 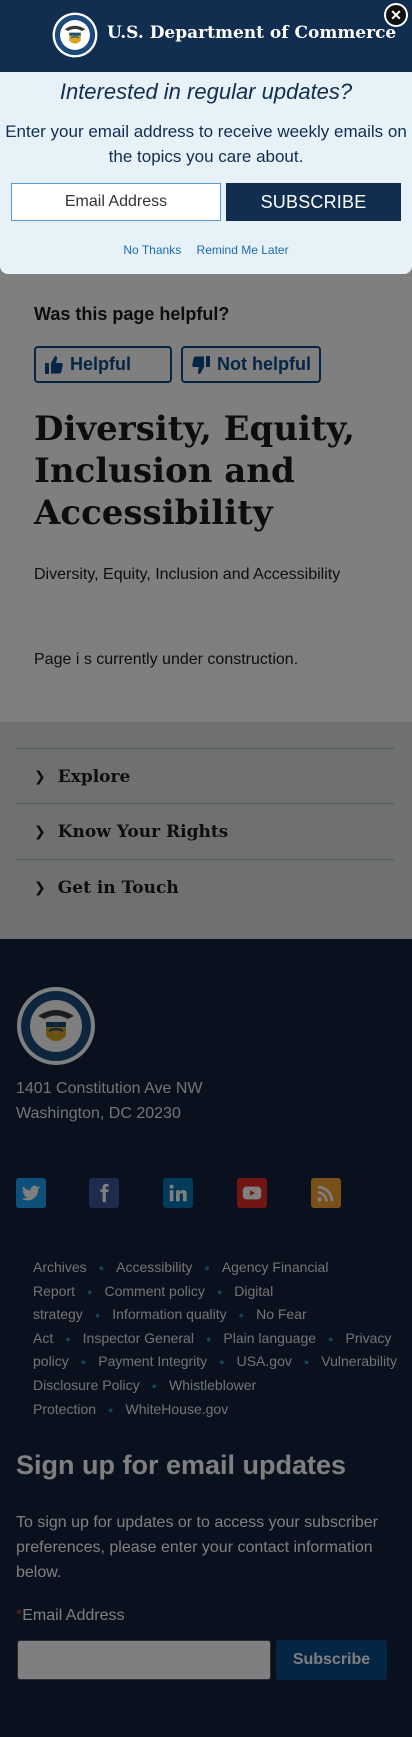 I want to click on modal-question: Interested in regular updates?, so click(x=206, y=91).